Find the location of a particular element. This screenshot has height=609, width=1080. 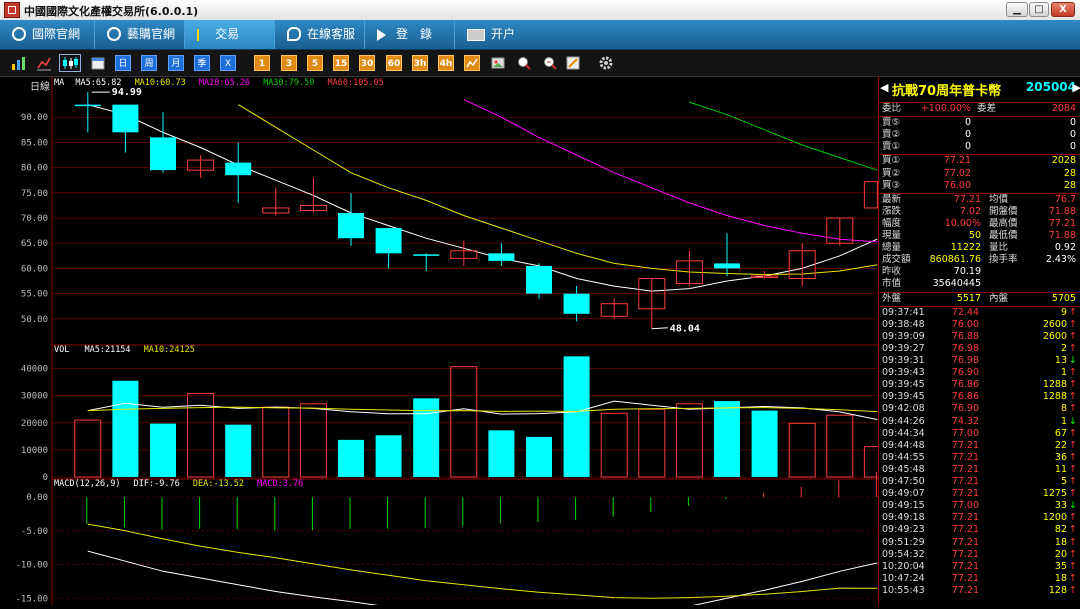

bar-chart-icon is located at coordinates (18, 63).